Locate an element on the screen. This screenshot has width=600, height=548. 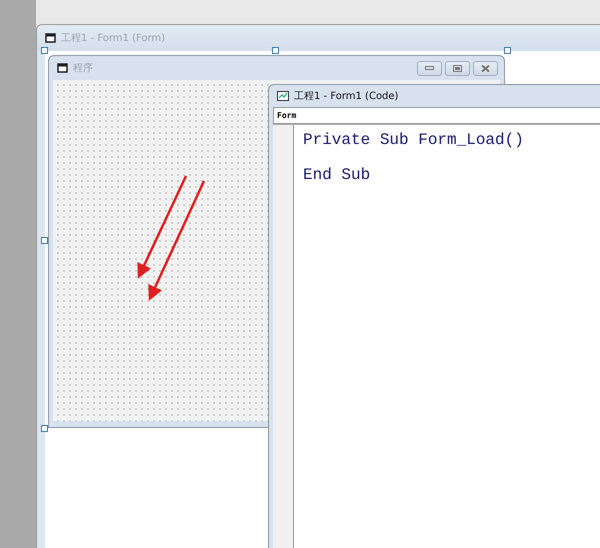
window-title: 工程1 - Form1 (Form) is located at coordinates (113, 38).